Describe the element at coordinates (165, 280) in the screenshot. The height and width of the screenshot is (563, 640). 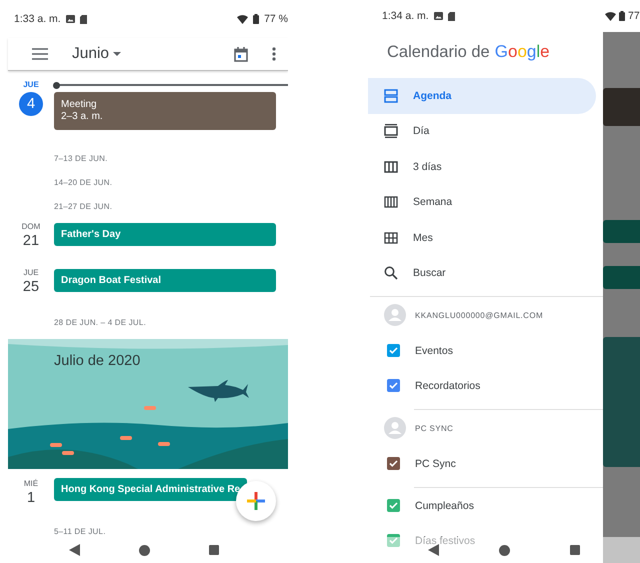
I see `event-card: Dragon Boat Festival` at that location.